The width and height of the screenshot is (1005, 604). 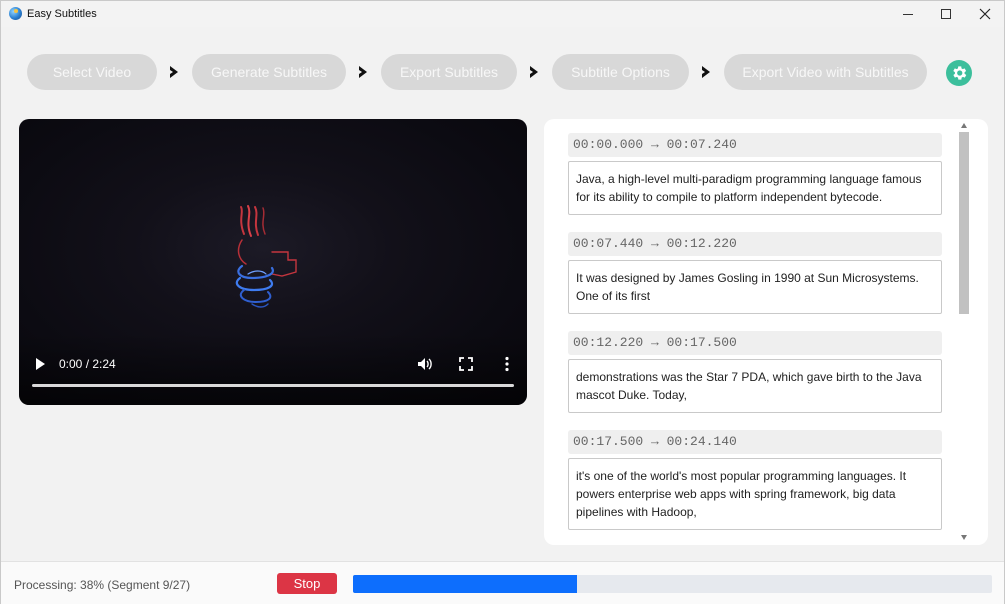 What do you see at coordinates (964, 332) in the screenshot?
I see `subtitle-scrollbar` at bounding box center [964, 332].